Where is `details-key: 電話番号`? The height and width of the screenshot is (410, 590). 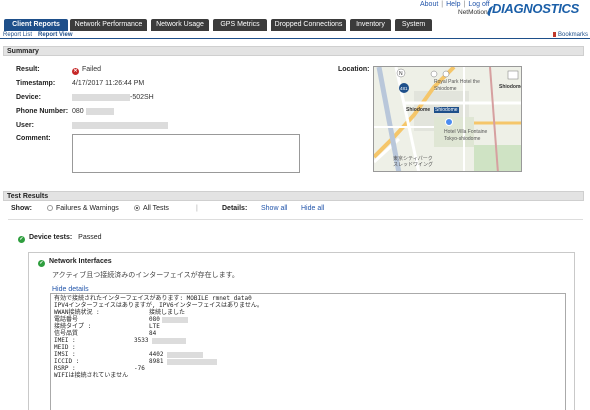
details-key: 電話番号 is located at coordinates (66, 319).